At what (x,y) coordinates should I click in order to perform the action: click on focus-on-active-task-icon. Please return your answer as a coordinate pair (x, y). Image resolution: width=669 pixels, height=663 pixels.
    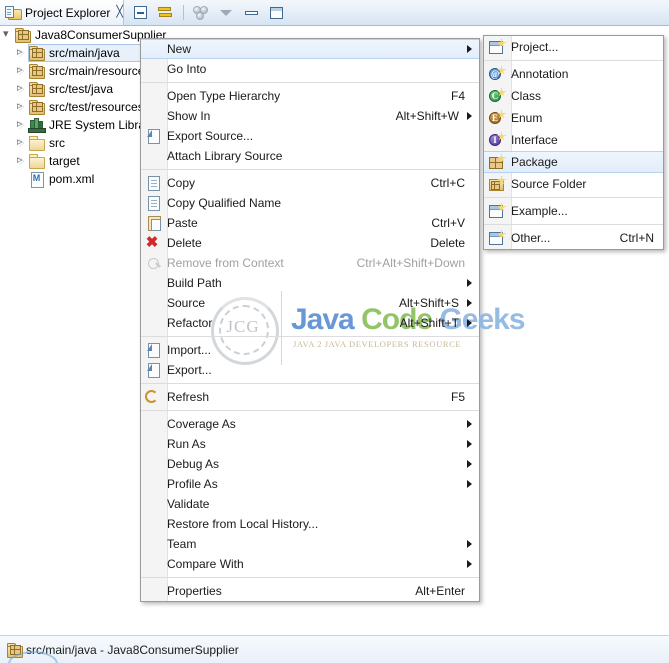
    Looking at the image, I should click on (201, 13).